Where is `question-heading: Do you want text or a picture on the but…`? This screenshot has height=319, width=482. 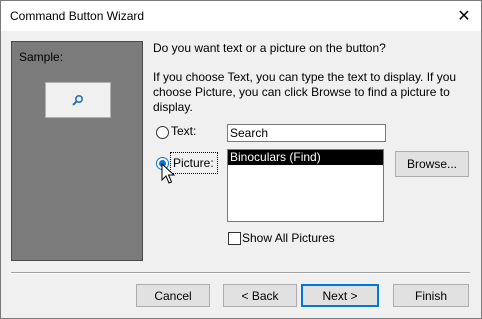 question-heading: Do you want text or a picture on the but… is located at coordinates (269, 48).